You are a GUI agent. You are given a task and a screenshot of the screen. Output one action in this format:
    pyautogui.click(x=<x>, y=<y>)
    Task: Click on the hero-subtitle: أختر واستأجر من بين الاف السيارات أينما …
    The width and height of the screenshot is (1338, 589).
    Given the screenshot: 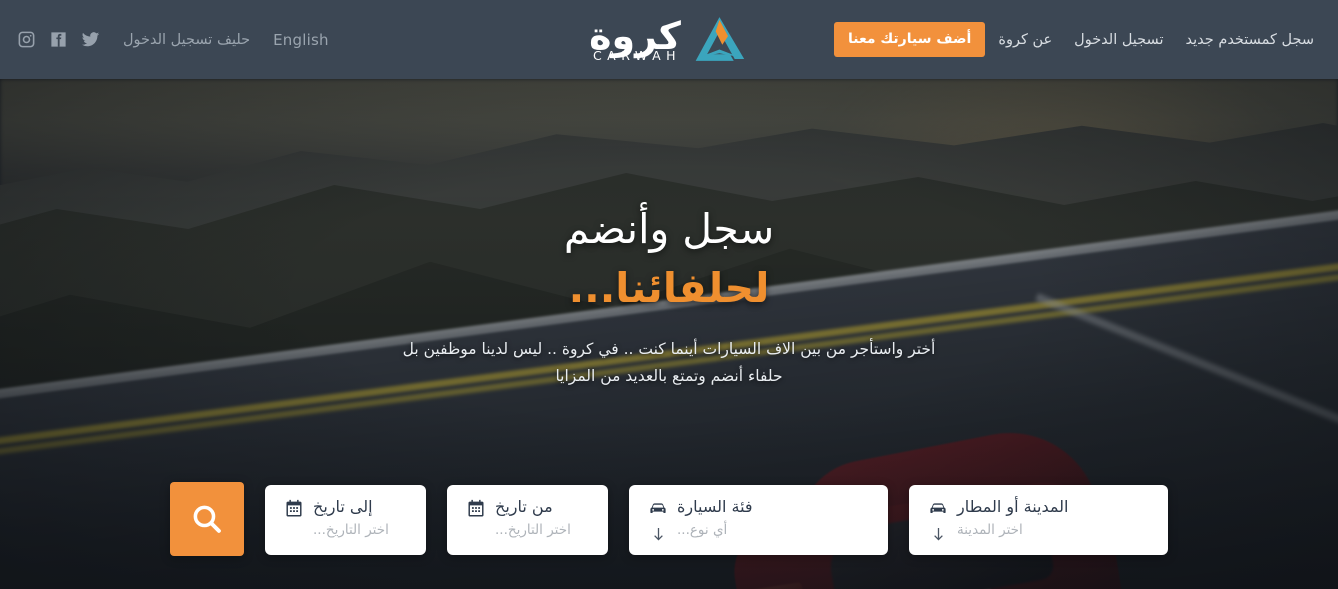 What is the action you would take?
    pyautogui.click(x=669, y=363)
    